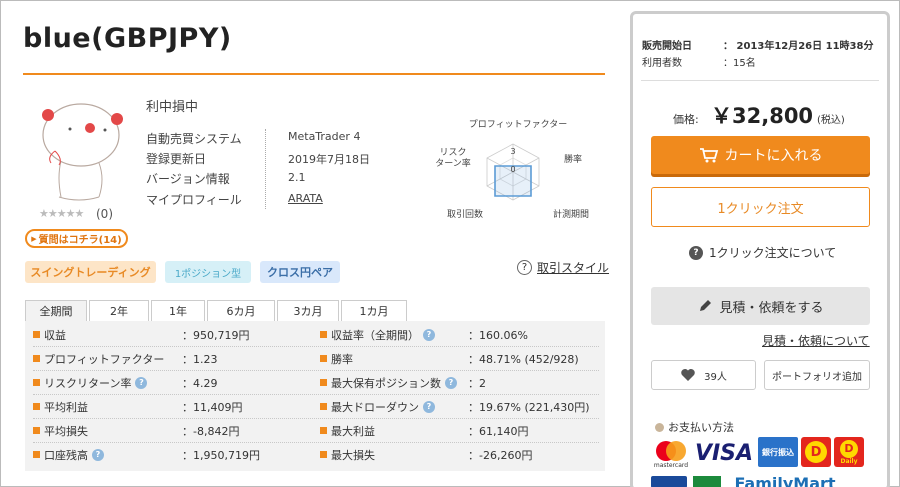 The width and height of the screenshot is (900, 487). Describe the element at coordinates (816, 452) in the screenshot. I see `daily-yamazaki-logo: D` at that location.